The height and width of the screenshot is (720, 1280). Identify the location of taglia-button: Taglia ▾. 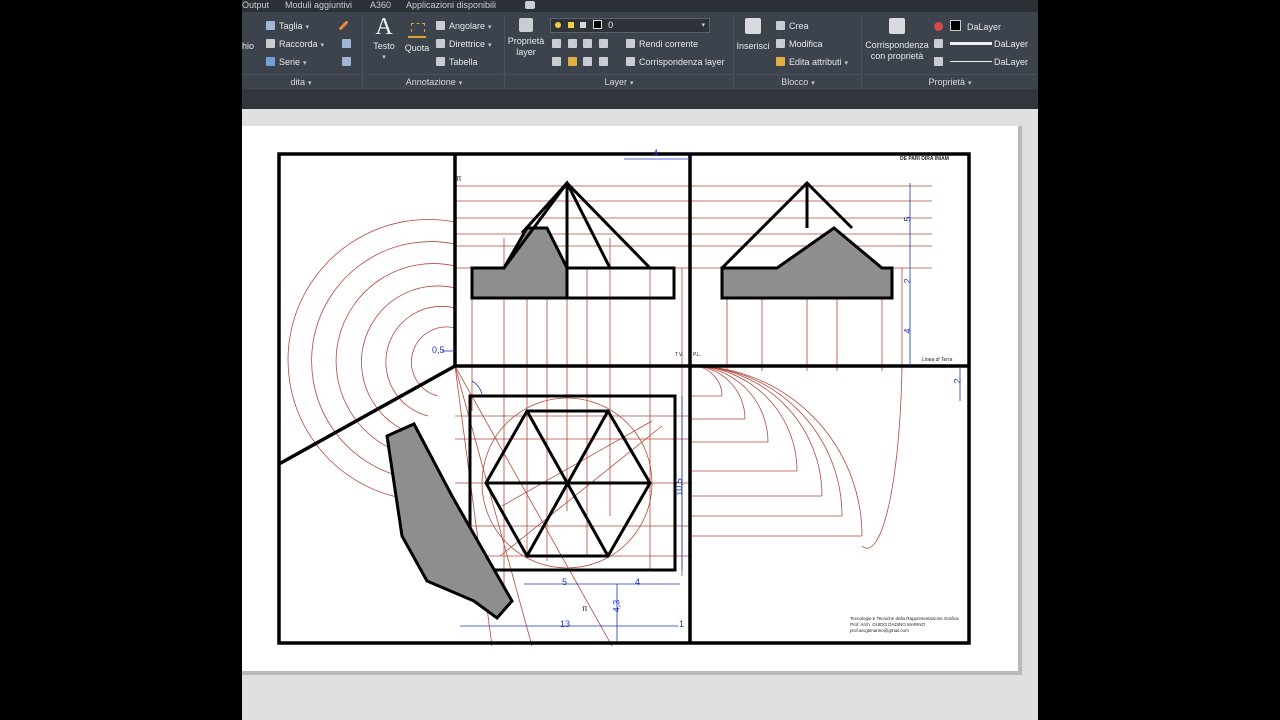
(287, 27).